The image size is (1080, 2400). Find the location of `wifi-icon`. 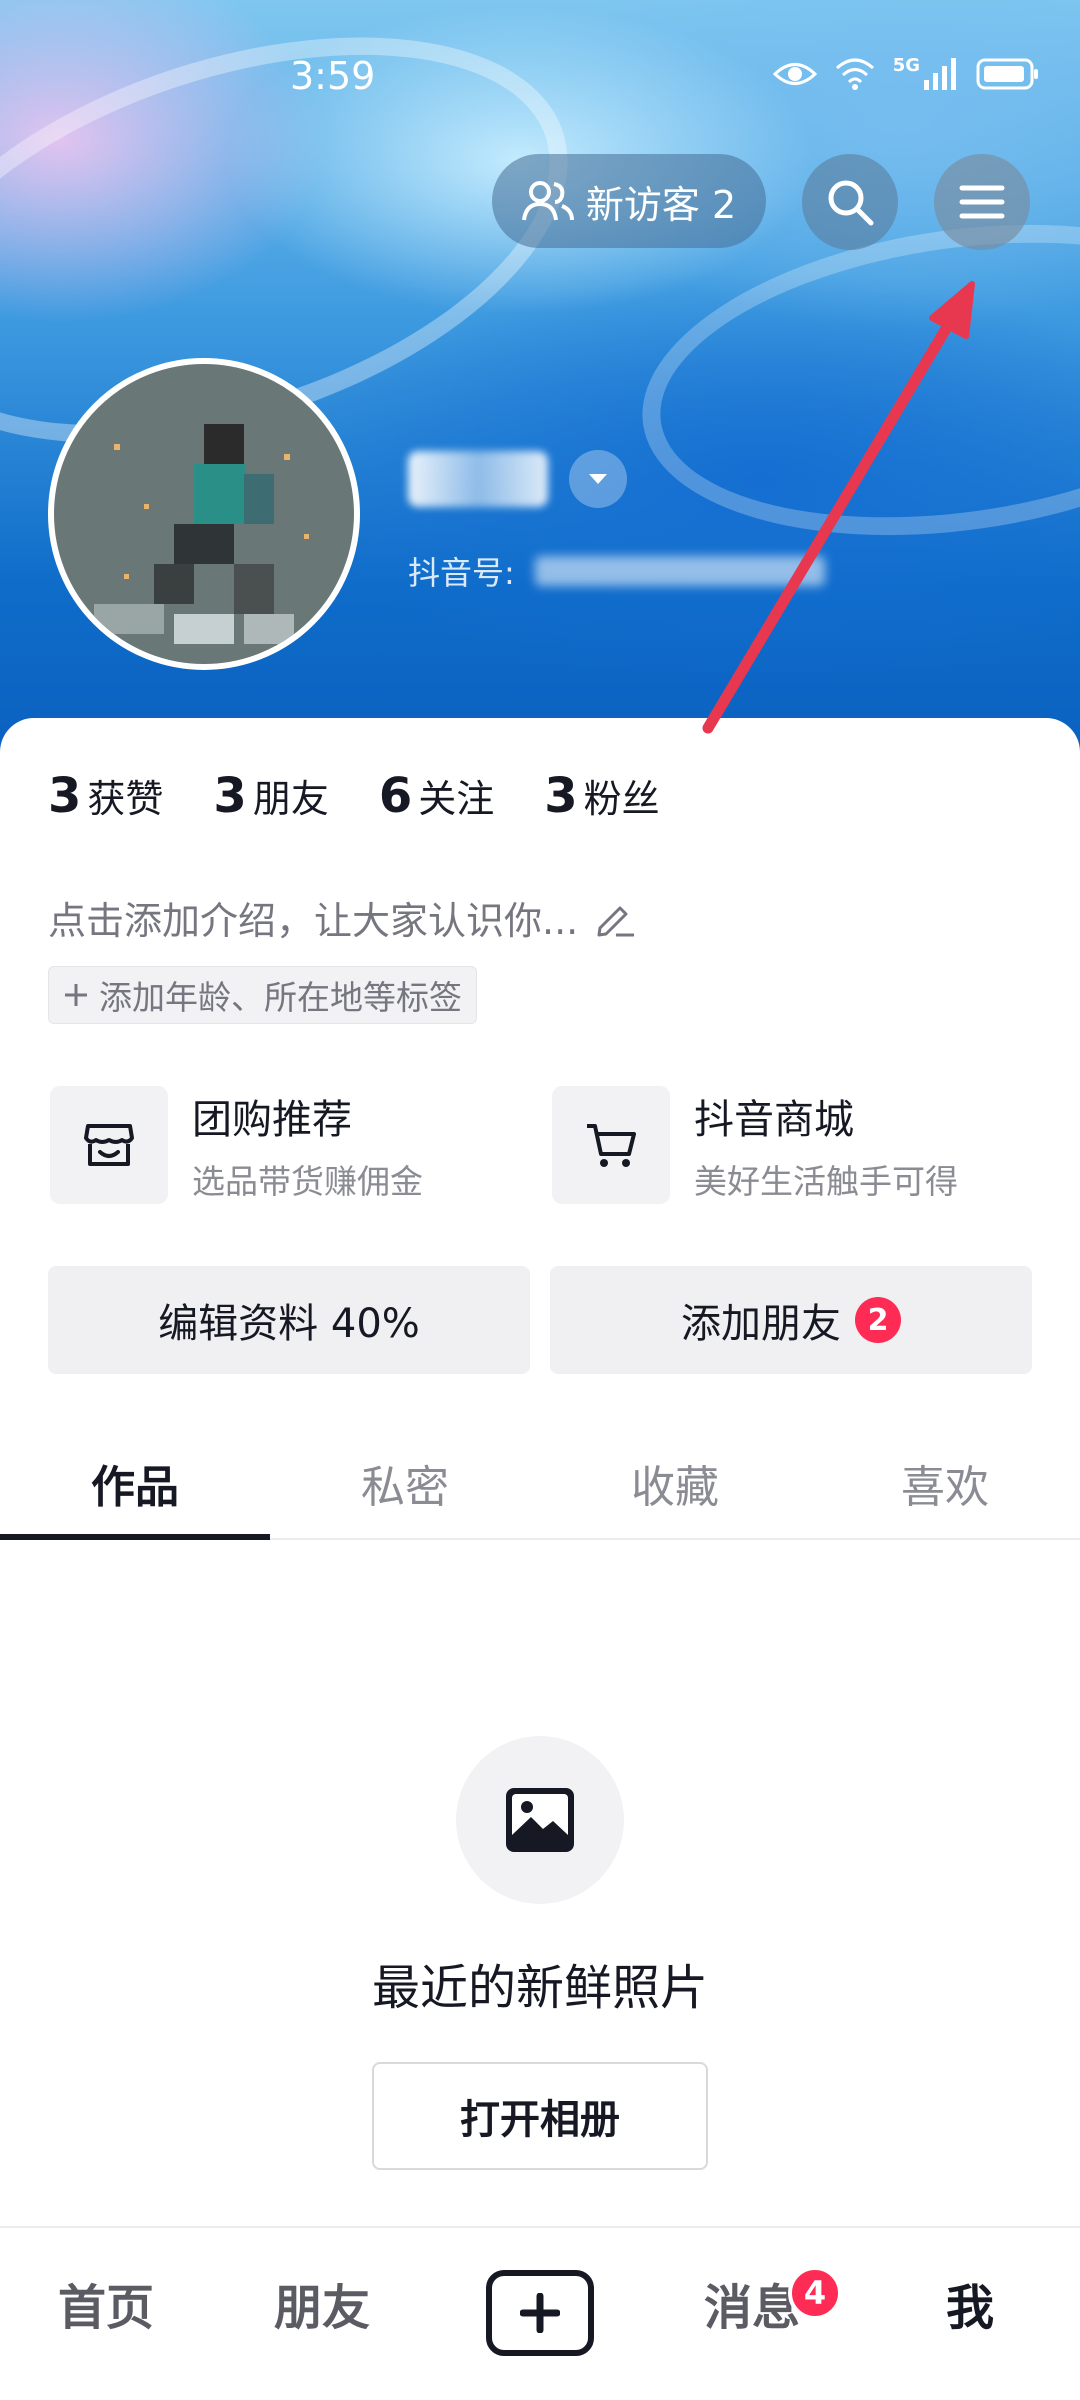

wifi-icon is located at coordinates (854, 74).